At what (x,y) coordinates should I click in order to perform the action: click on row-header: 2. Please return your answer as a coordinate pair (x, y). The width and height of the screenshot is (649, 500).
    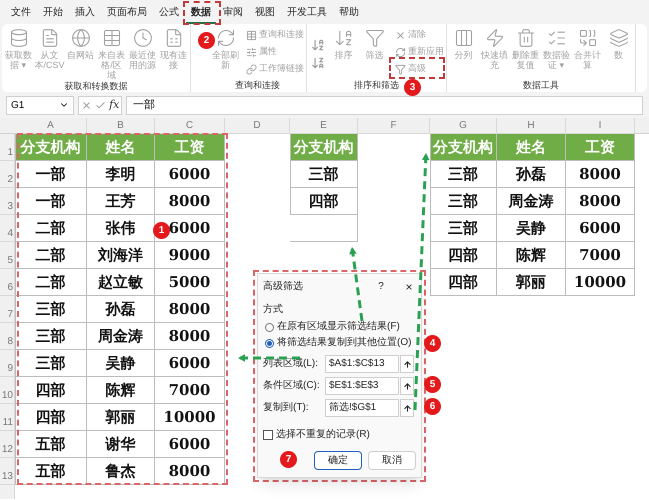
    Looking at the image, I should click on (7, 174).